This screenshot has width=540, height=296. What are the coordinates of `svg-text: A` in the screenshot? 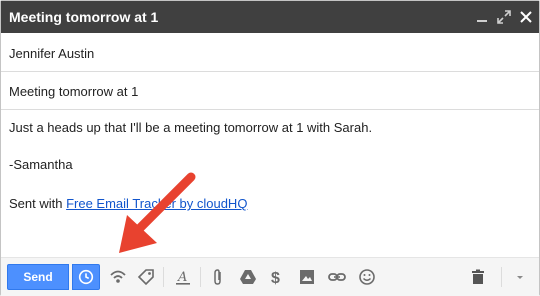 It's located at (182, 277).